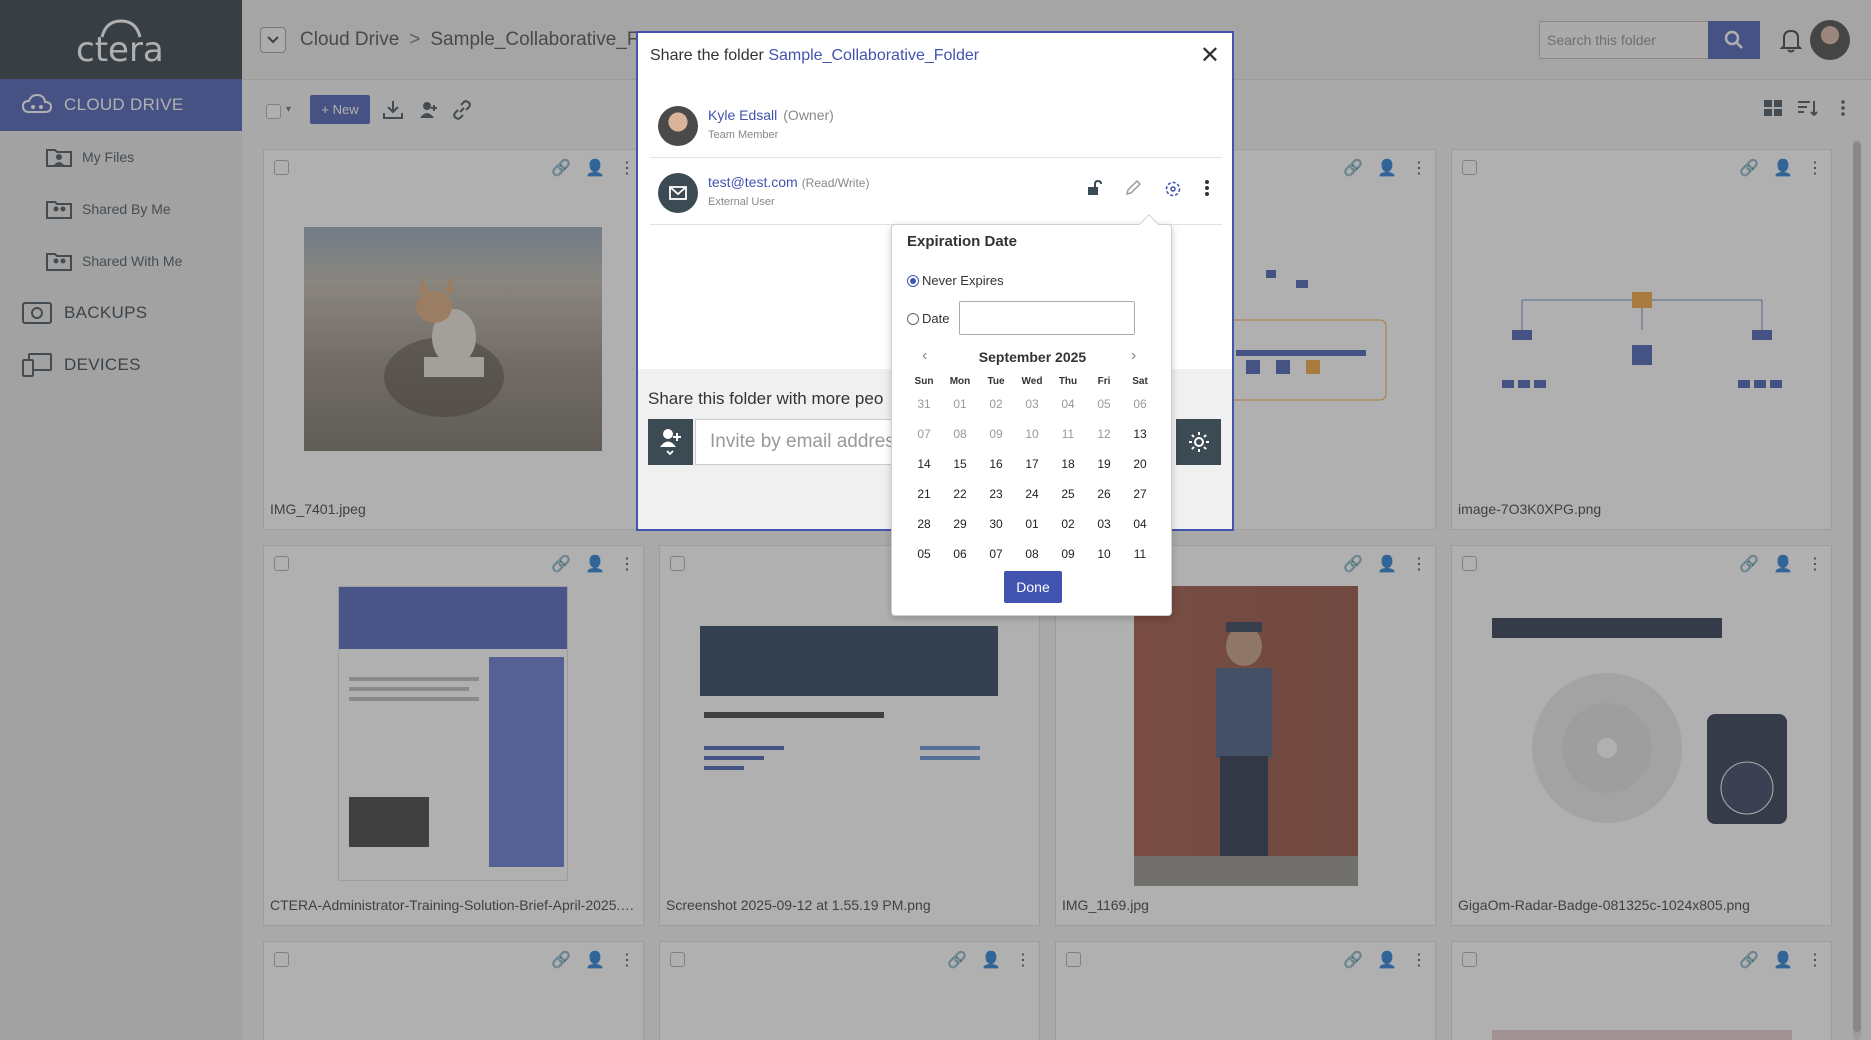 Image resolution: width=1871 pixels, height=1040 pixels. I want to click on more-options-icon, so click(1207, 190).